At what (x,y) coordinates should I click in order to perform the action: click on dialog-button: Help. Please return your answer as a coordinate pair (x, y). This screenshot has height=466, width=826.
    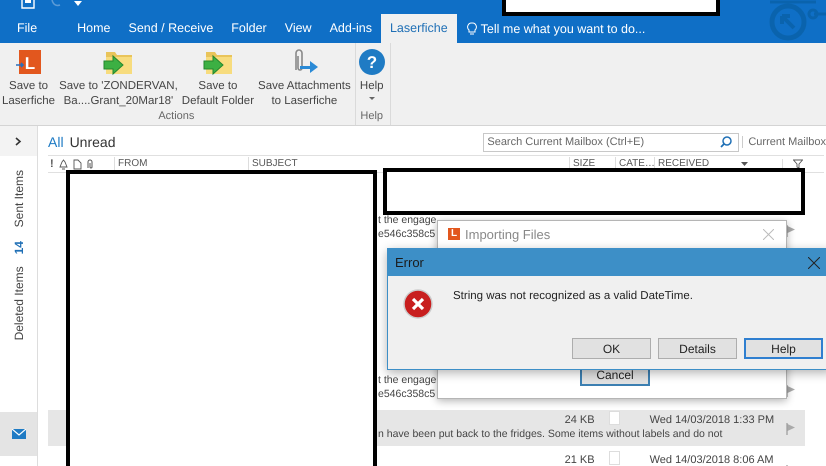
    Looking at the image, I should click on (783, 348).